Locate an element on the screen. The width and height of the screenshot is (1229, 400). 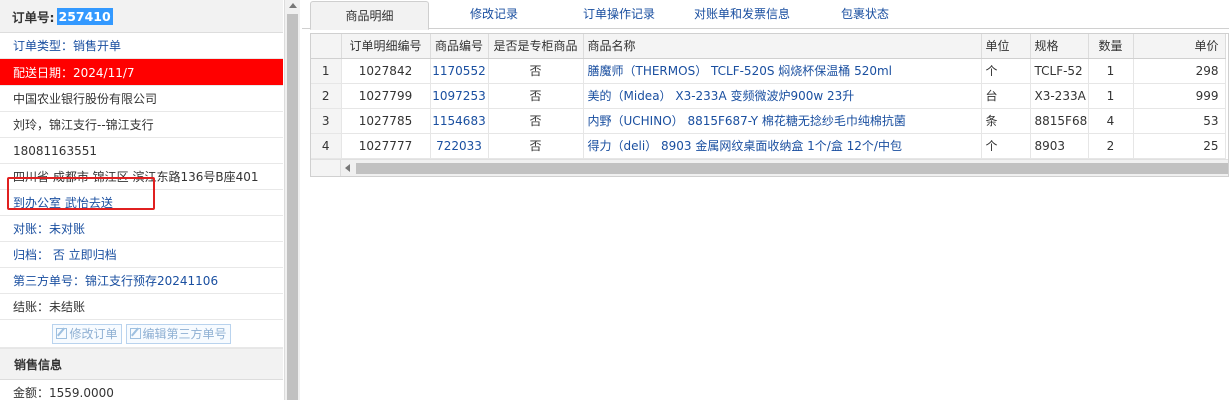
archive-status: 归档： 否 立即归档 is located at coordinates (141, 255).